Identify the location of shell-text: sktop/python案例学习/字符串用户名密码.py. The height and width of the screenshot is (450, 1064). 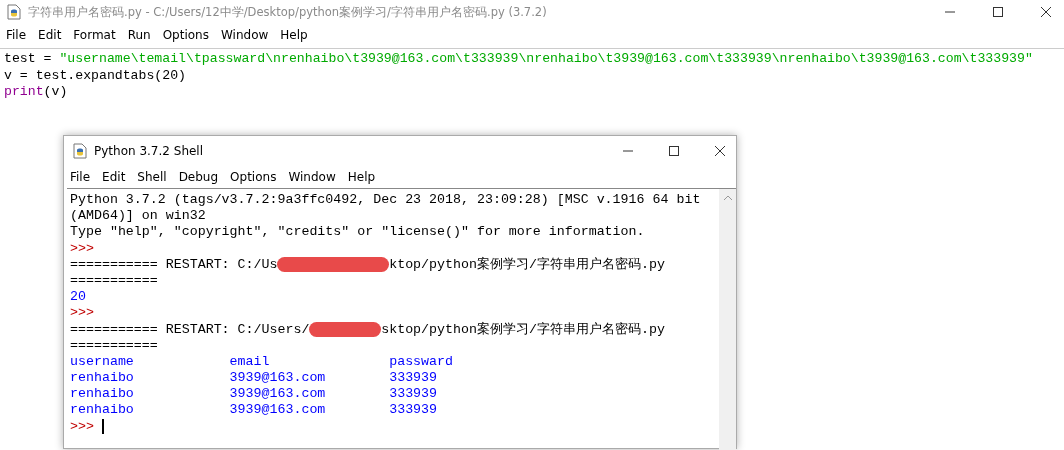
(523, 329).